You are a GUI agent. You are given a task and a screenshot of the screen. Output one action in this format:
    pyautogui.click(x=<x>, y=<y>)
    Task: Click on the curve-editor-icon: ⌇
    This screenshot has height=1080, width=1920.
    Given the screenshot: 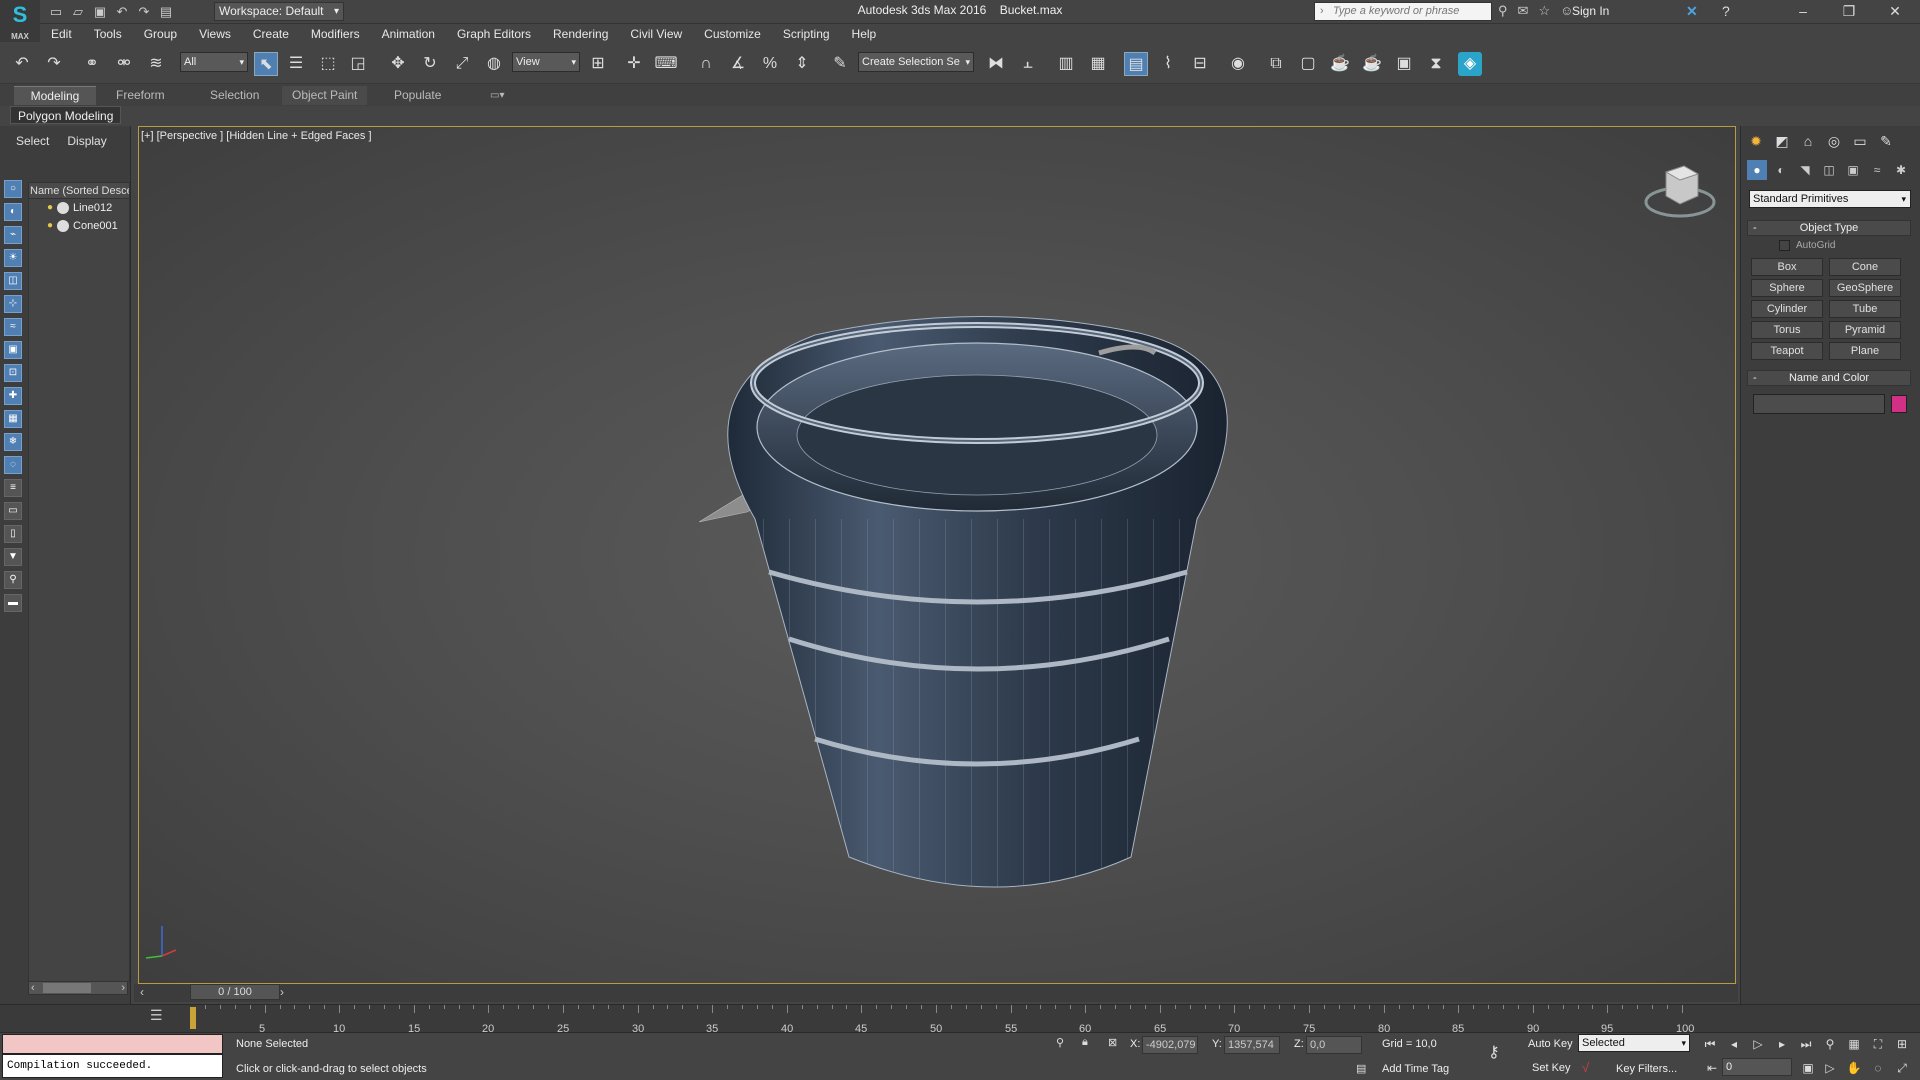 What is the action you would take?
    pyautogui.click(x=1168, y=64)
    